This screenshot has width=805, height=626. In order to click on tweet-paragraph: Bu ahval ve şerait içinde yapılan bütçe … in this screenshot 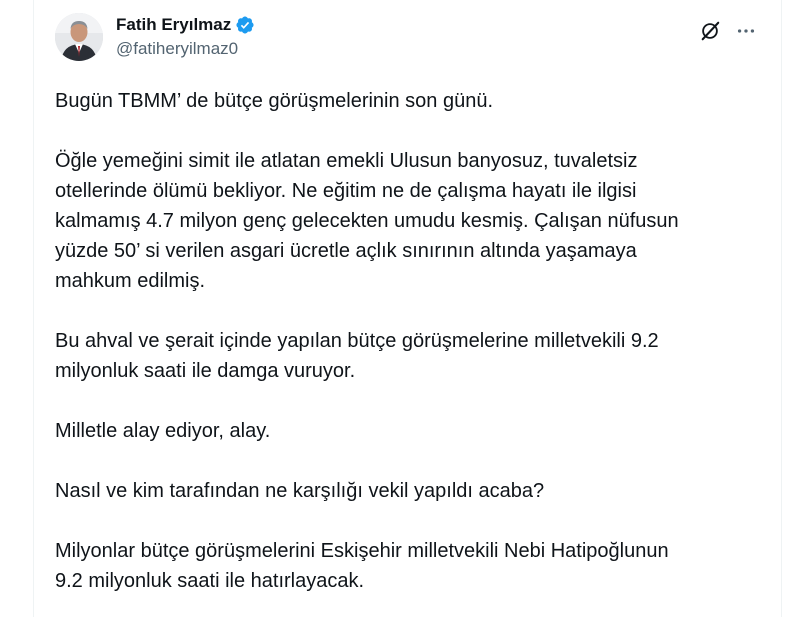, I will do `click(405, 356)`.